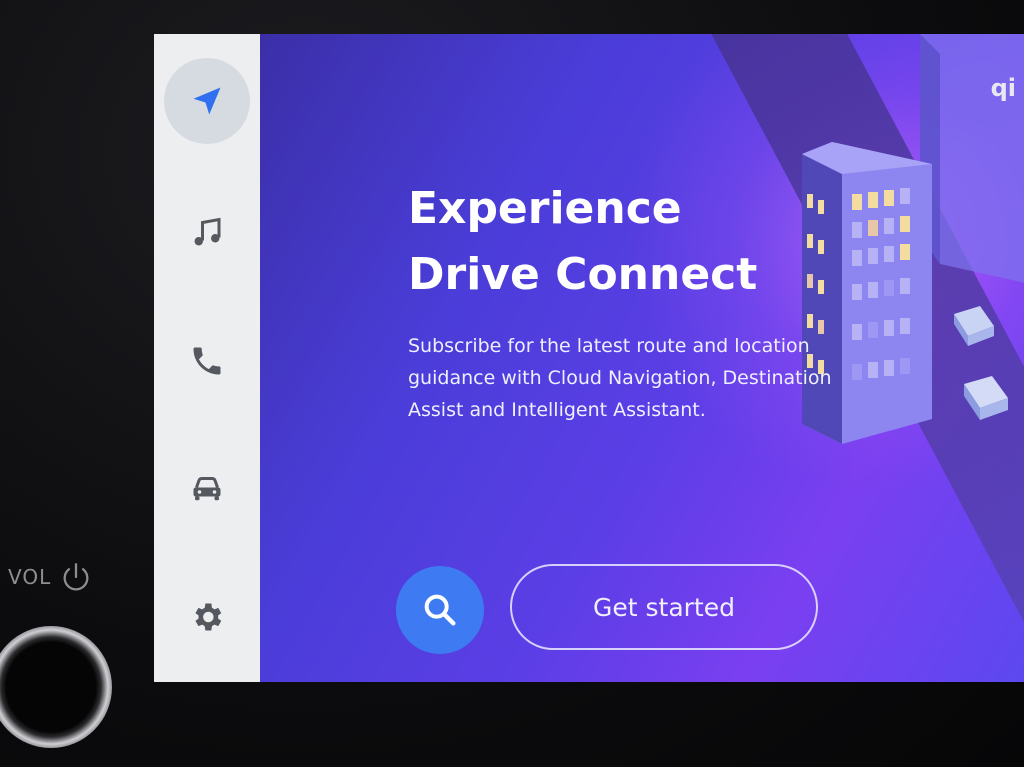 Image resolution: width=1024 pixels, height=767 pixels. I want to click on music-note-icon, so click(207, 231).